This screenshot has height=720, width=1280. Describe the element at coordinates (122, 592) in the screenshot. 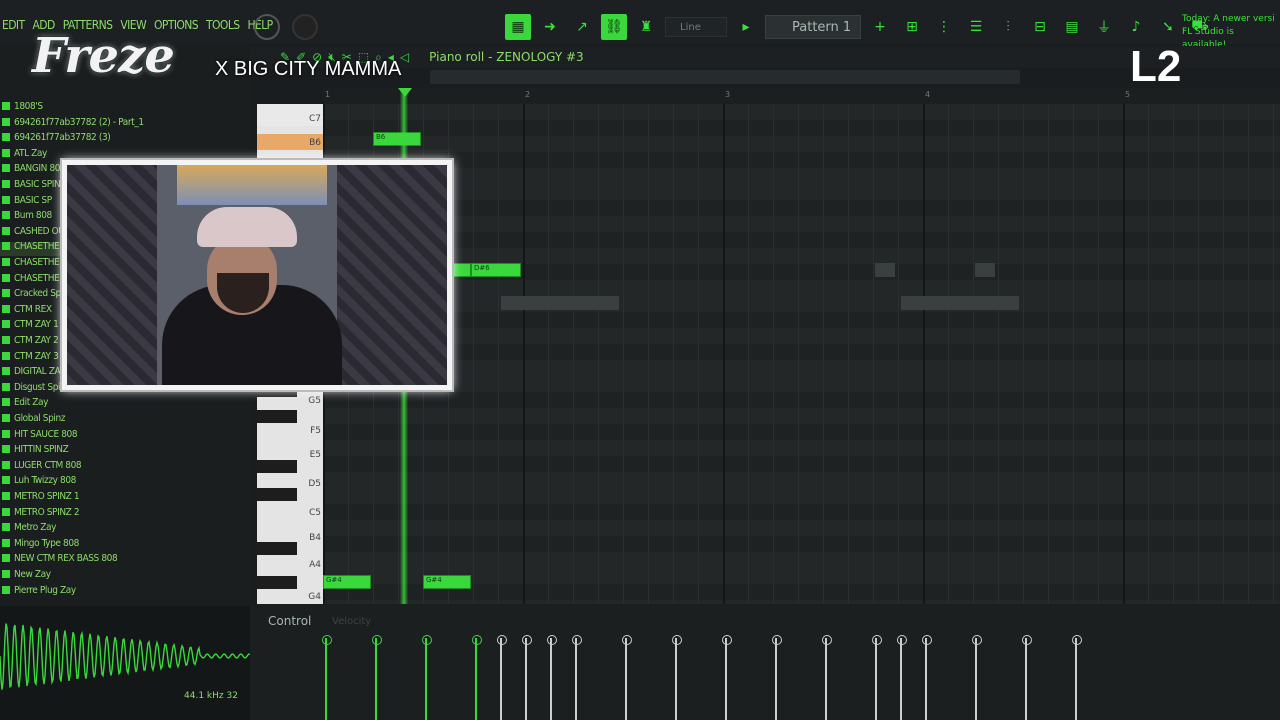

I see `browser-item: Pierre Plug Zay` at that location.